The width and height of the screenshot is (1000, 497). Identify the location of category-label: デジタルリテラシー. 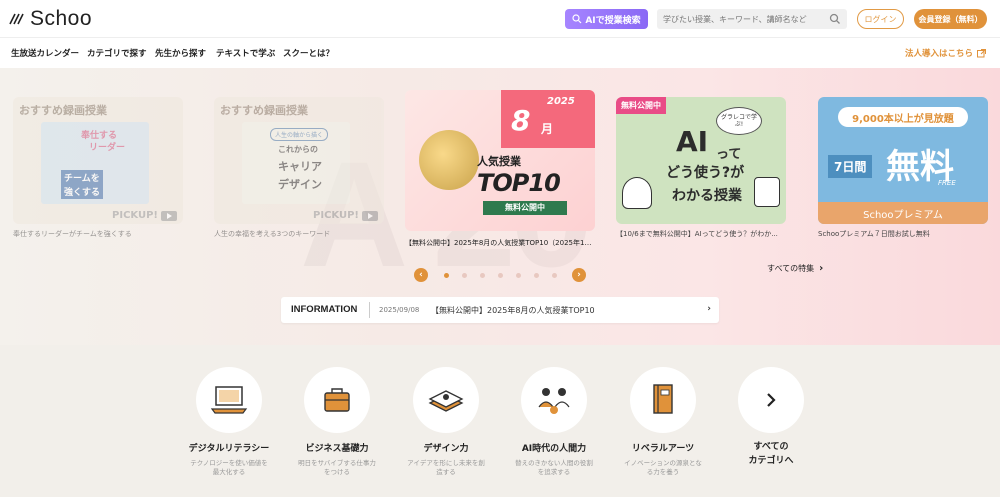
(229, 449).